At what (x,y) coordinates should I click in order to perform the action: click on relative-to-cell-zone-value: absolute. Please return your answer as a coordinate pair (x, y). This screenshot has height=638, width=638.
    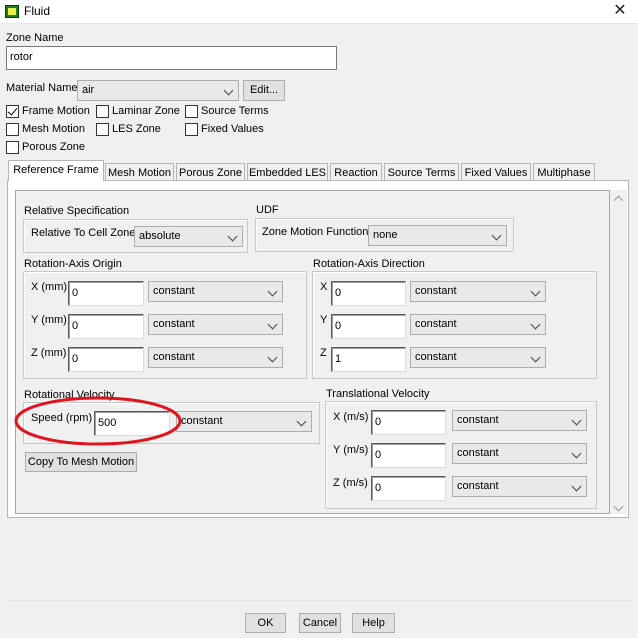
    Looking at the image, I should click on (160, 236).